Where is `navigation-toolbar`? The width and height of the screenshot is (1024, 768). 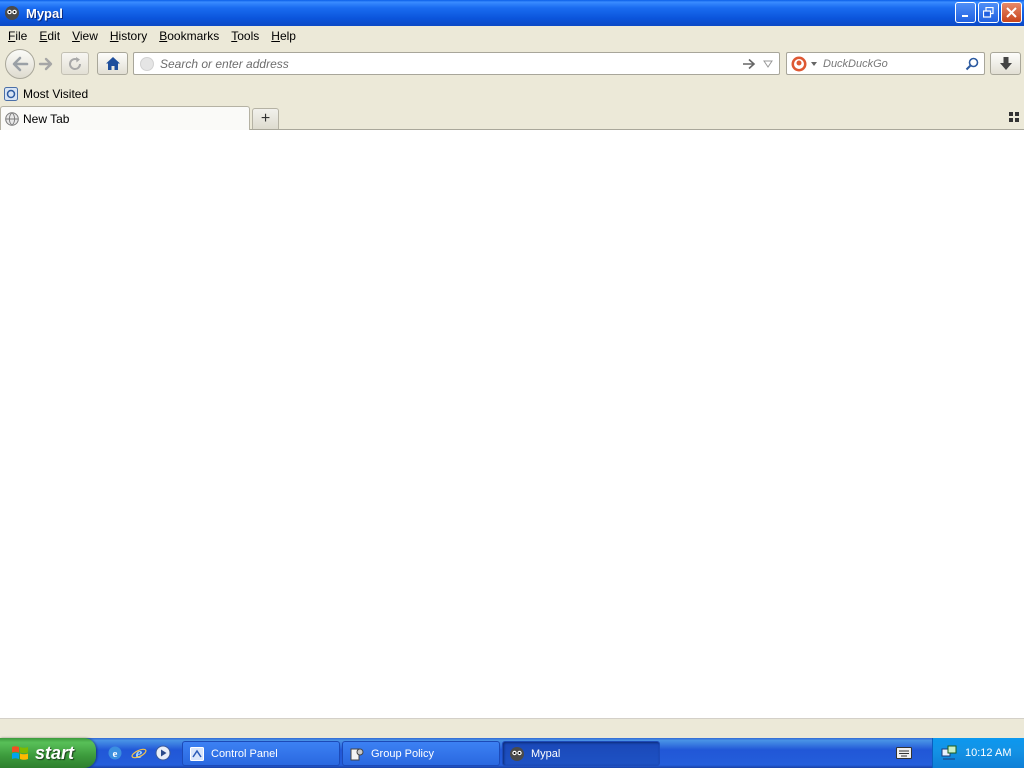 navigation-toolbar is located at coordinates (512, 64).